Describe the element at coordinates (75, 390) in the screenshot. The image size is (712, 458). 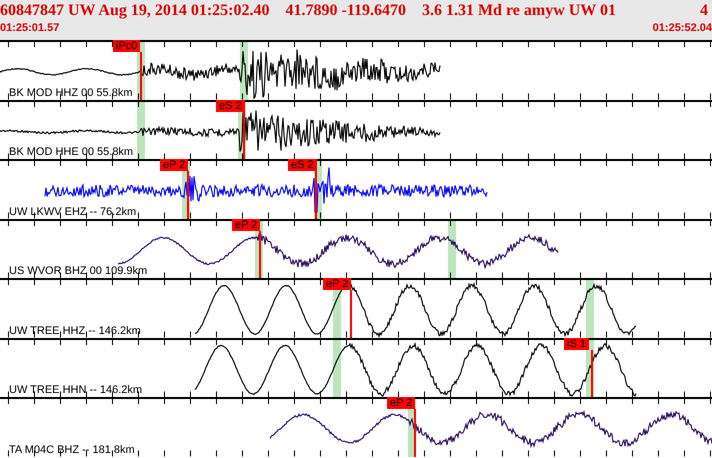
I see `station-label: UW TREE HHN -- 146.2km` at that location.